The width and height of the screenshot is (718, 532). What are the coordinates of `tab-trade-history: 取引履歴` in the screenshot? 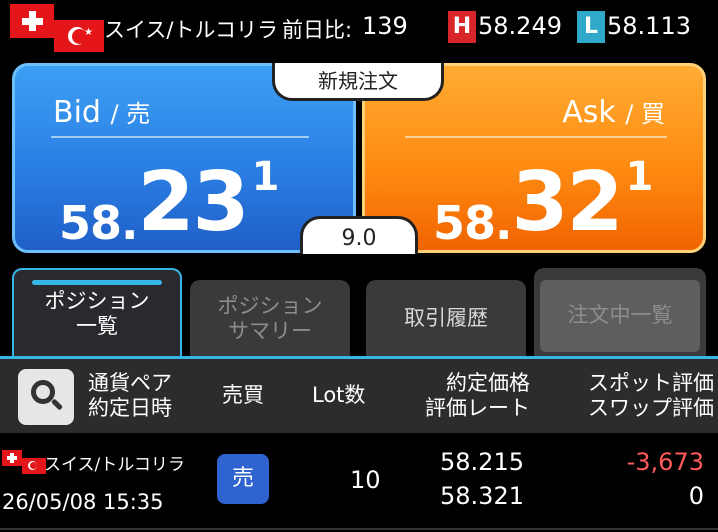 It's located at (446, 319).